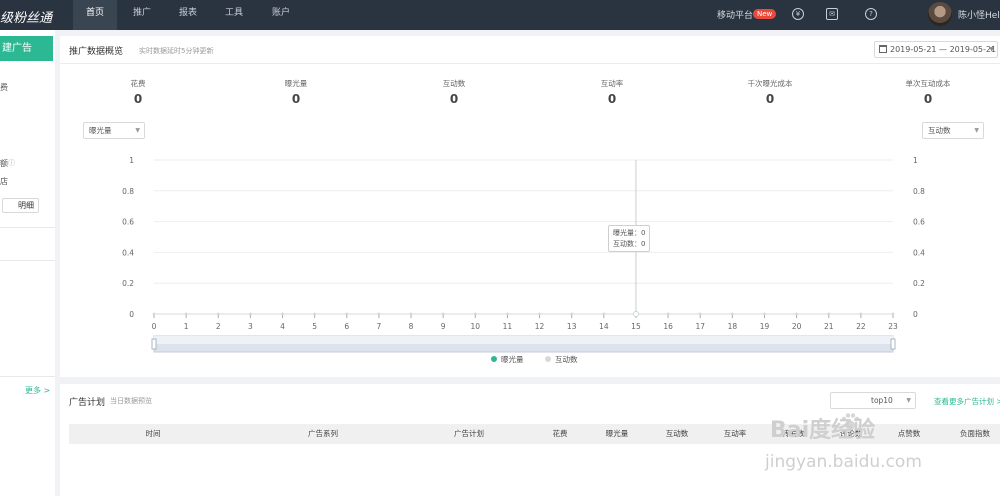  I want to click on brand-logo: 级粉丝通, so click(26, 16).